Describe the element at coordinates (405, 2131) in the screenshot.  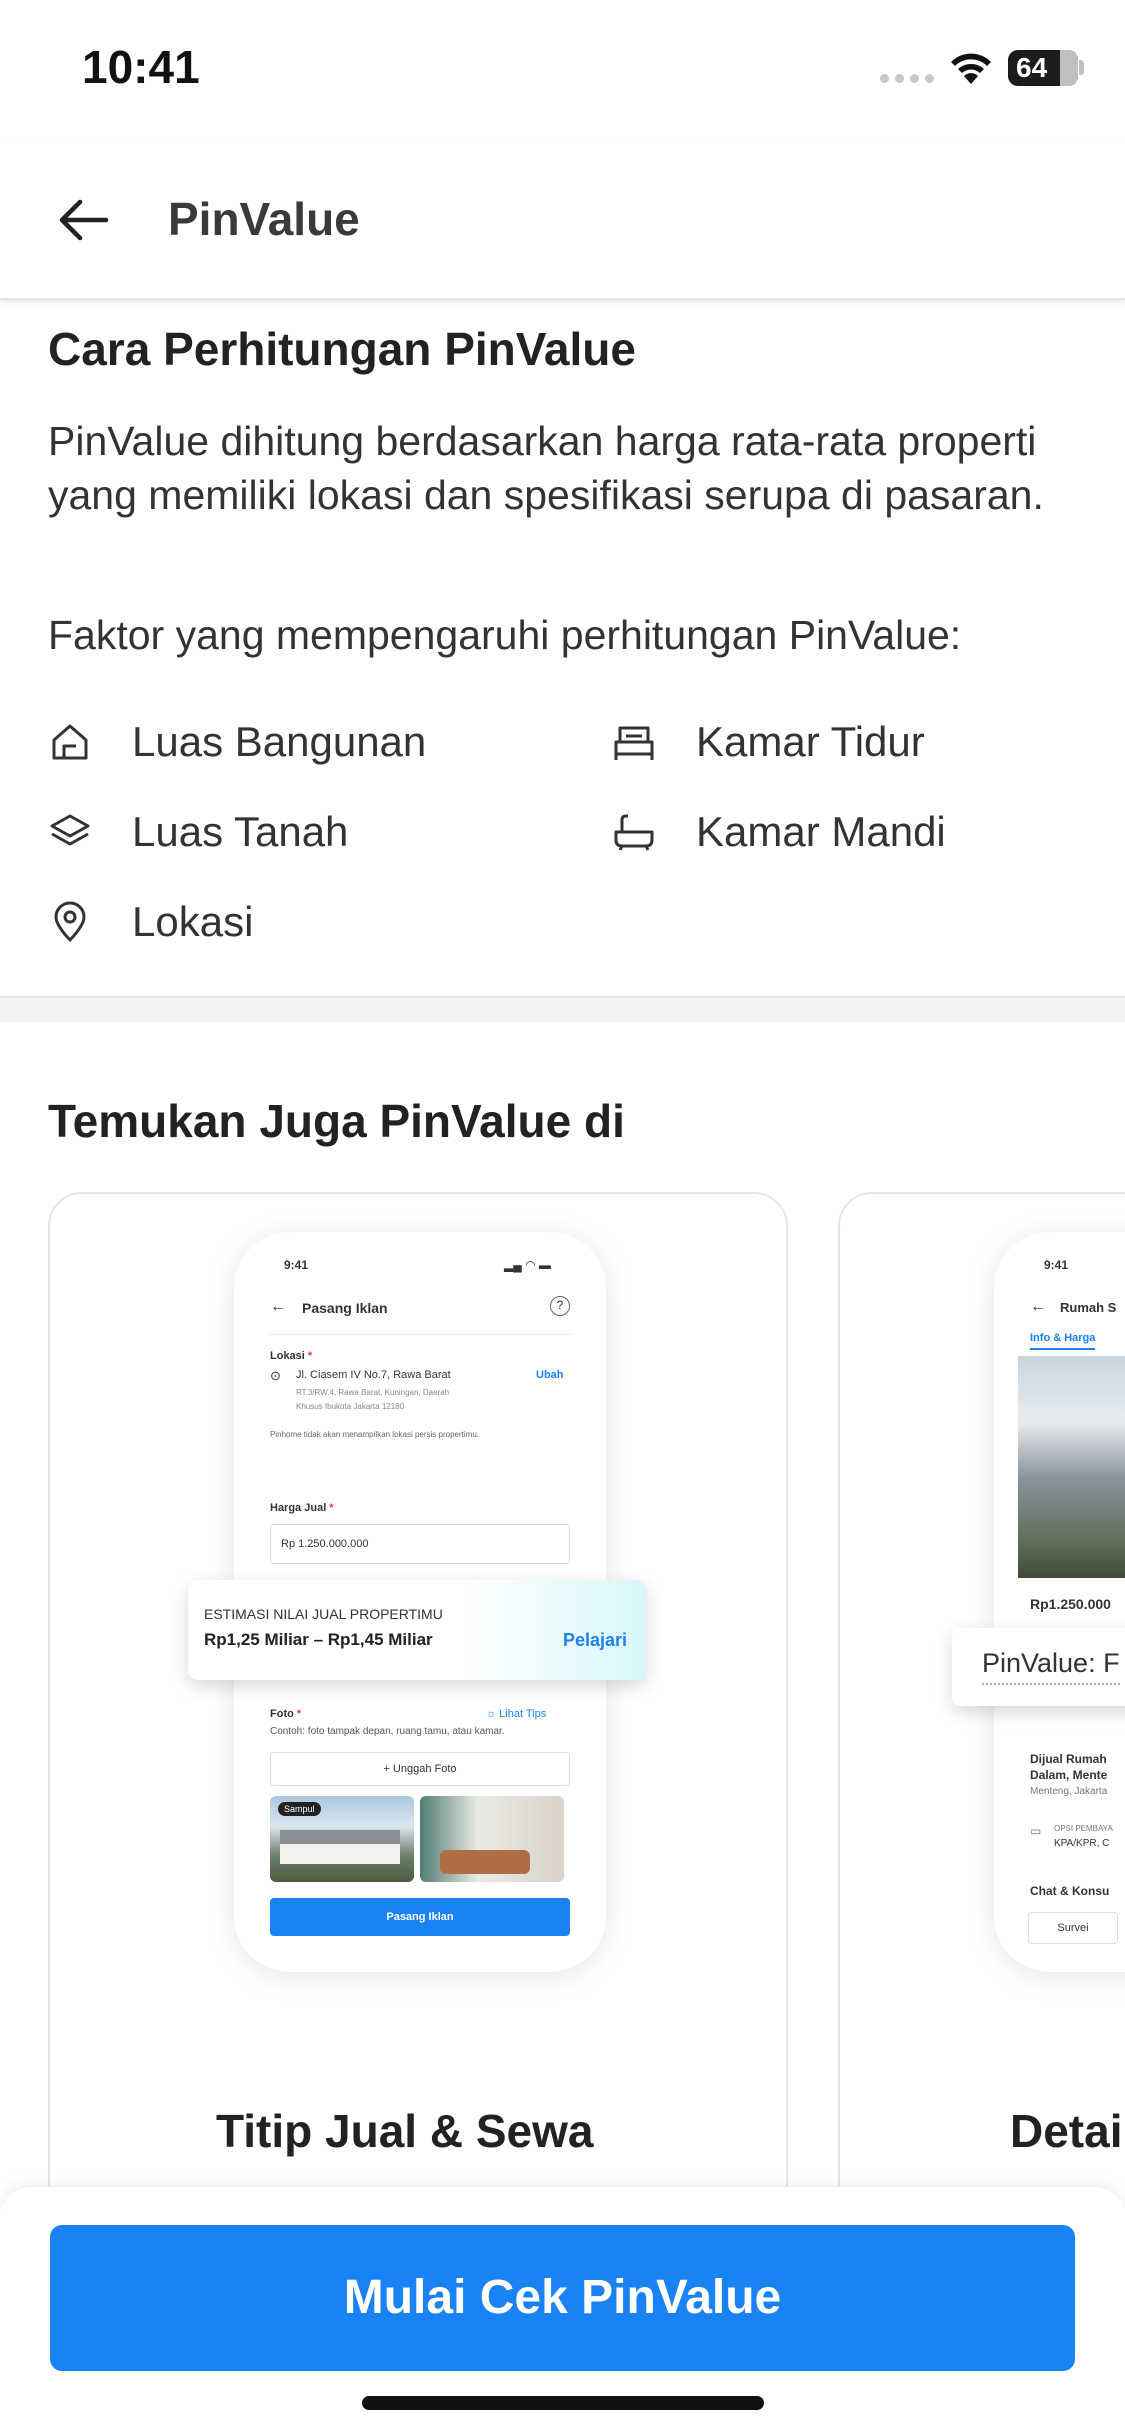
I see `card-title: Titip Jual & Sewa` at that location.